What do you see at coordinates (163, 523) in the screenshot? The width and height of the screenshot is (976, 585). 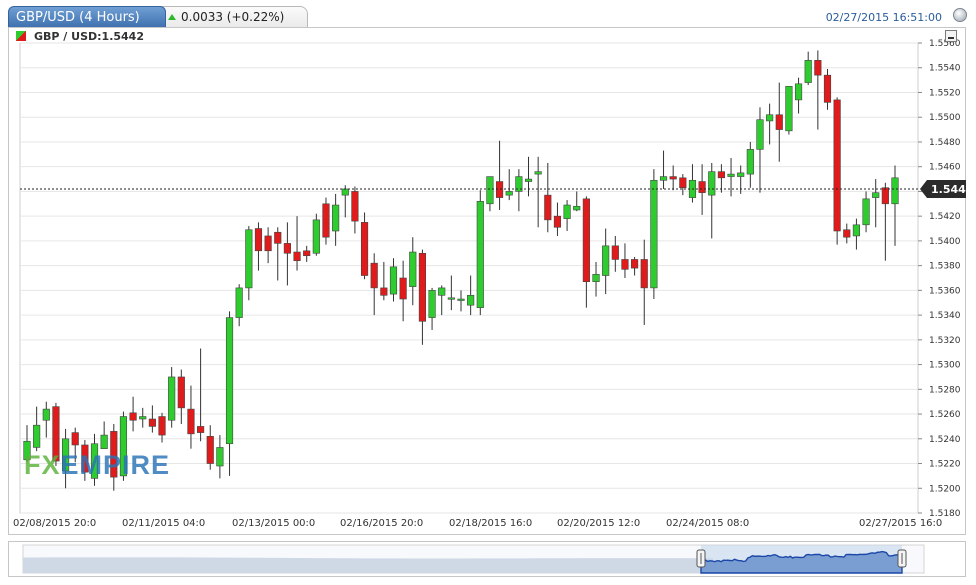 I see `x-tick-label: 02/11/2015 04:0` at bounding box center [163, 523].